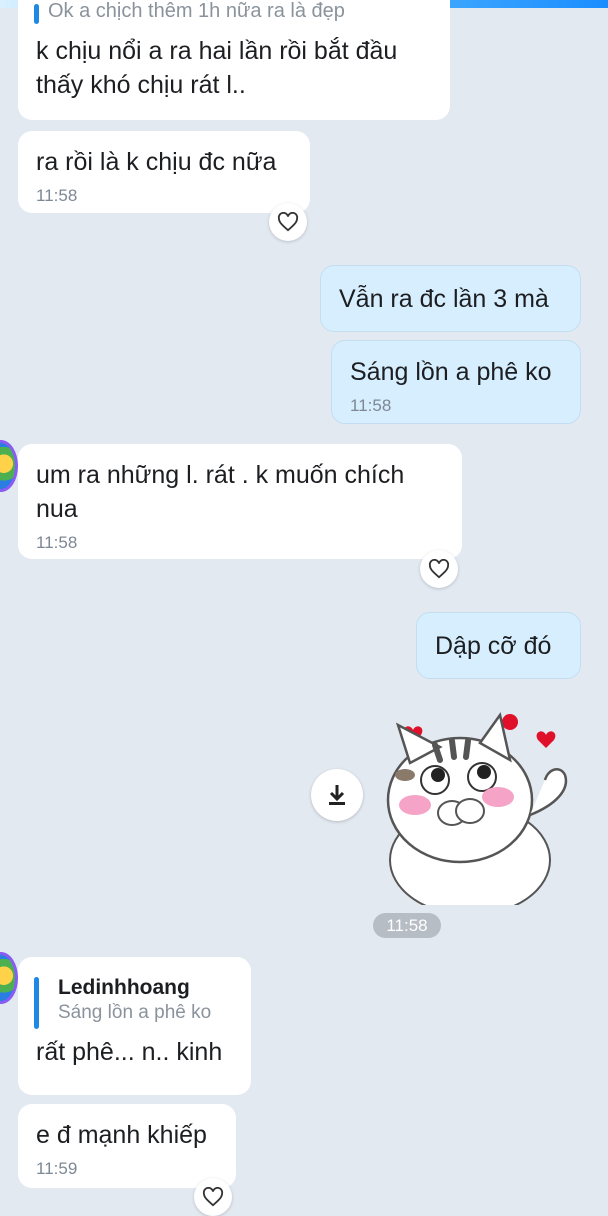 This screenshot has width=608, height=1216. I want to click on message-time: 11:59, so click(57, 1168).